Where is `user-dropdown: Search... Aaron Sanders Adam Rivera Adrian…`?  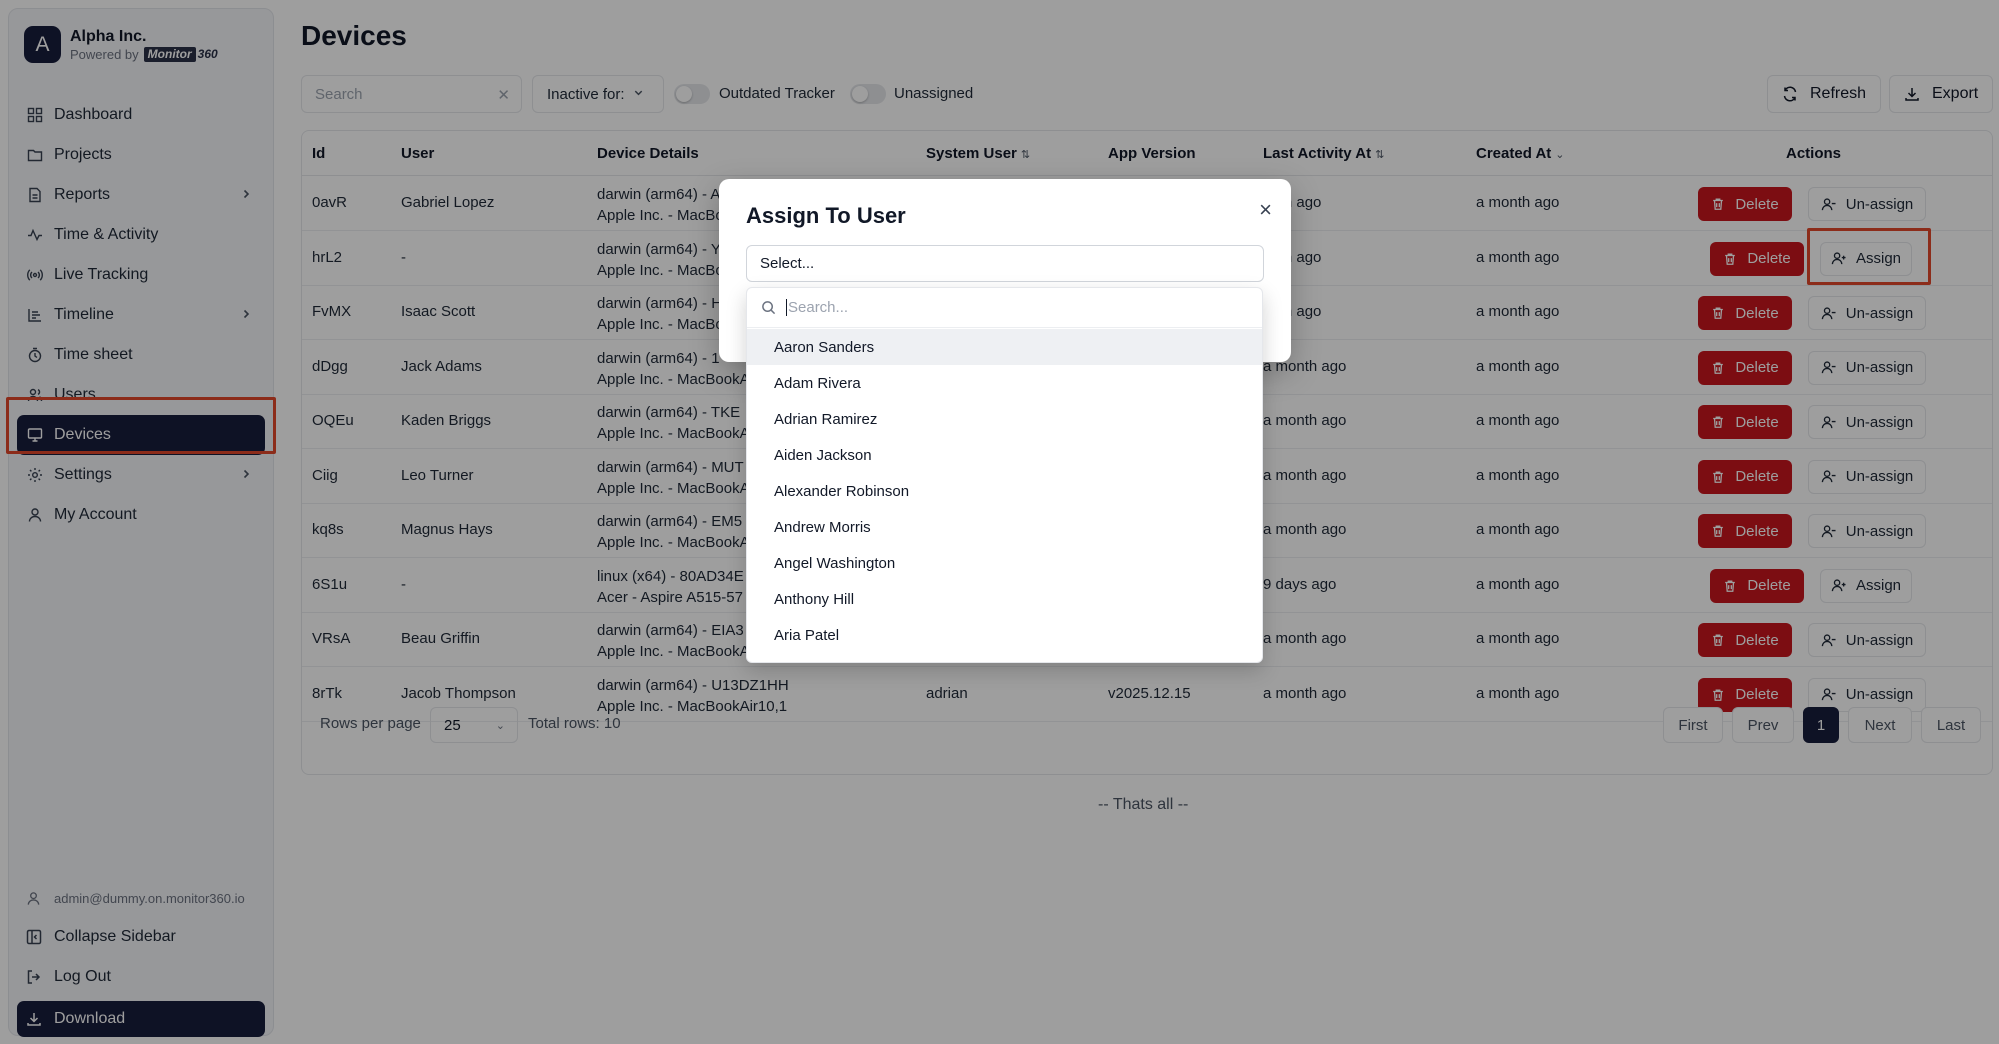
user-dropdown: Search... Aaron Sanders Adam Rivera Adrian… is located at coordinates (1004, 475).